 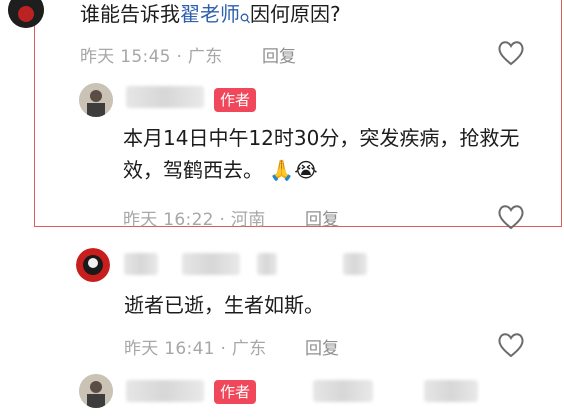 I want to click on comment-meta: 昨天 16:41 · 广东, so click(x=195, y=349).